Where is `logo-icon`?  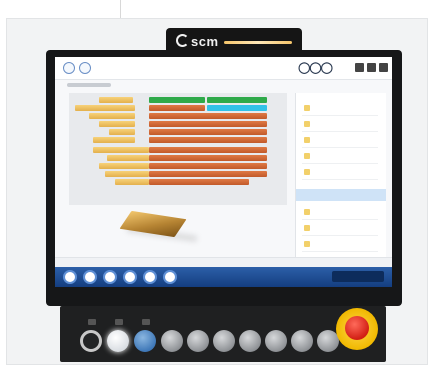 logo-icon is located at coordinates (182, 40).